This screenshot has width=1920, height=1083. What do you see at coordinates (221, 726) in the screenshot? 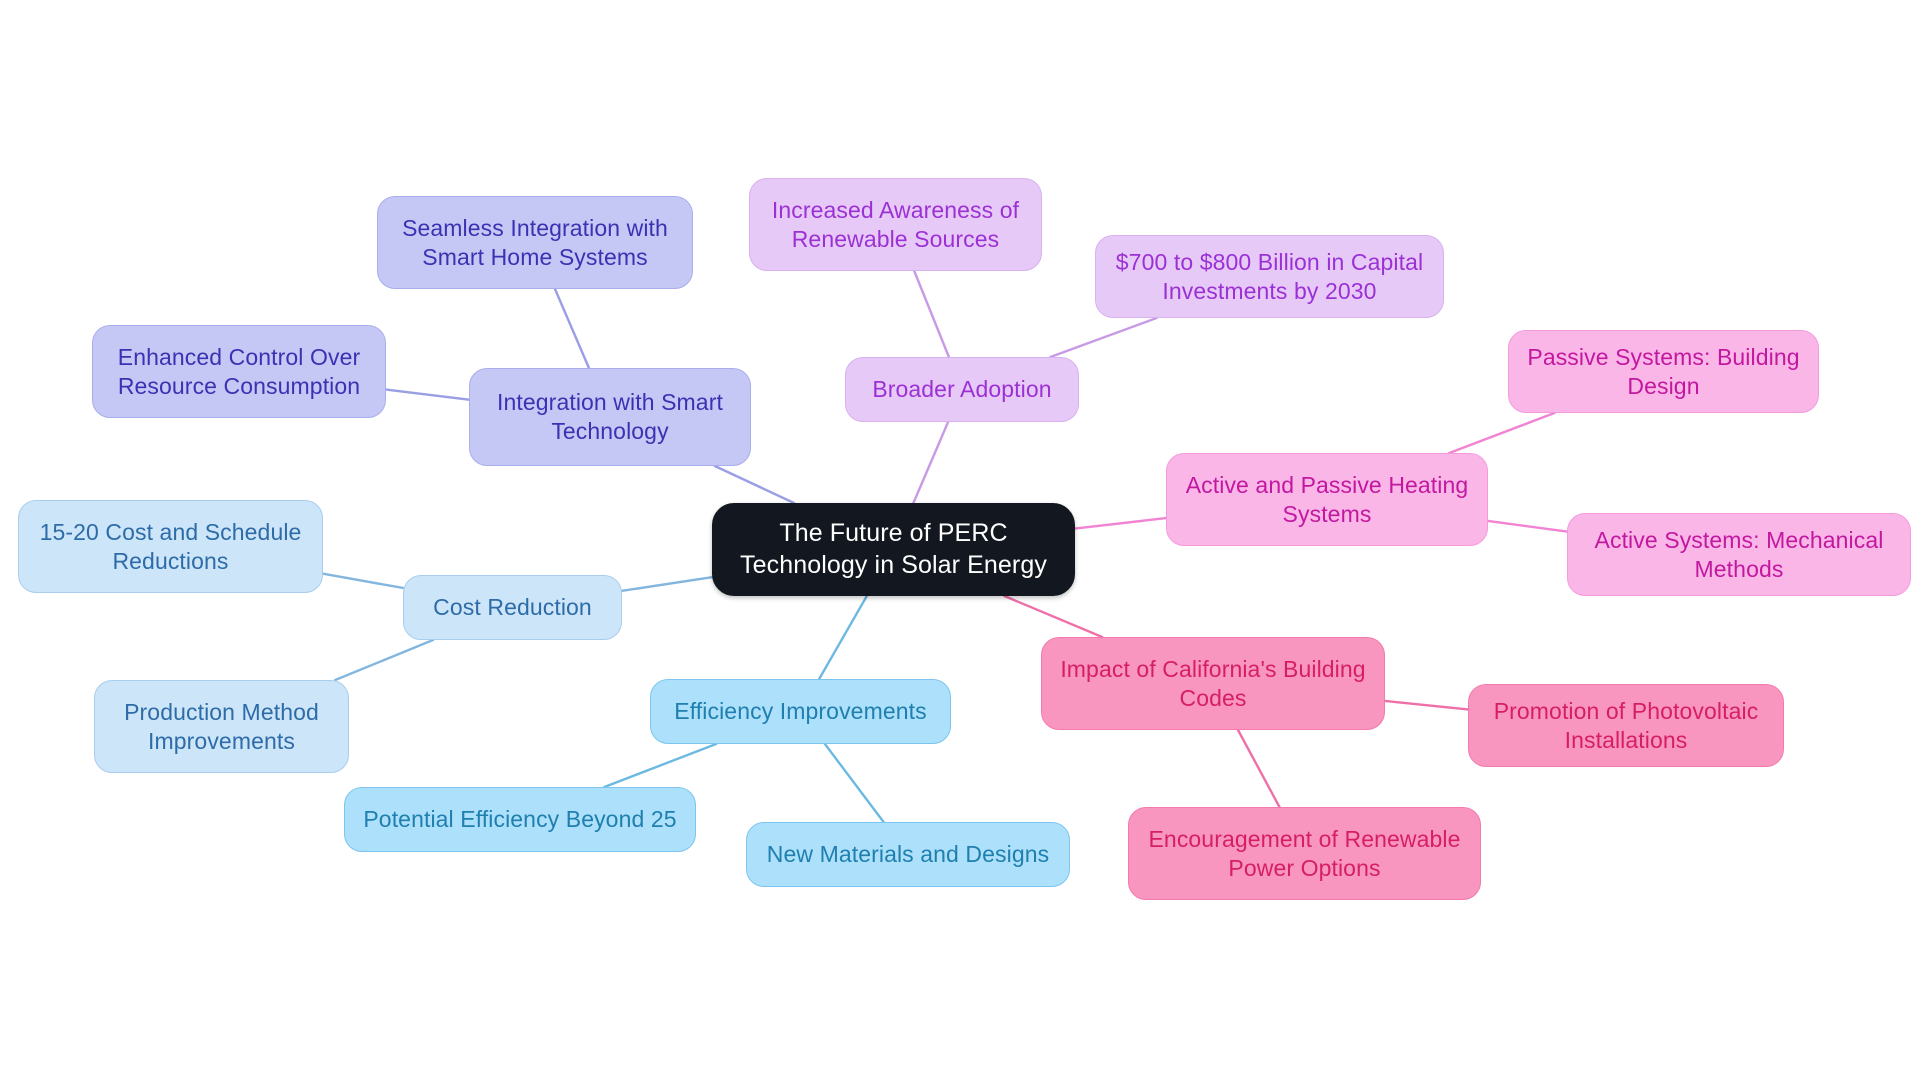
I see `mindmap-leaf-production-method-improvements: Production Method Improvements` at bounding box center [221, 726].